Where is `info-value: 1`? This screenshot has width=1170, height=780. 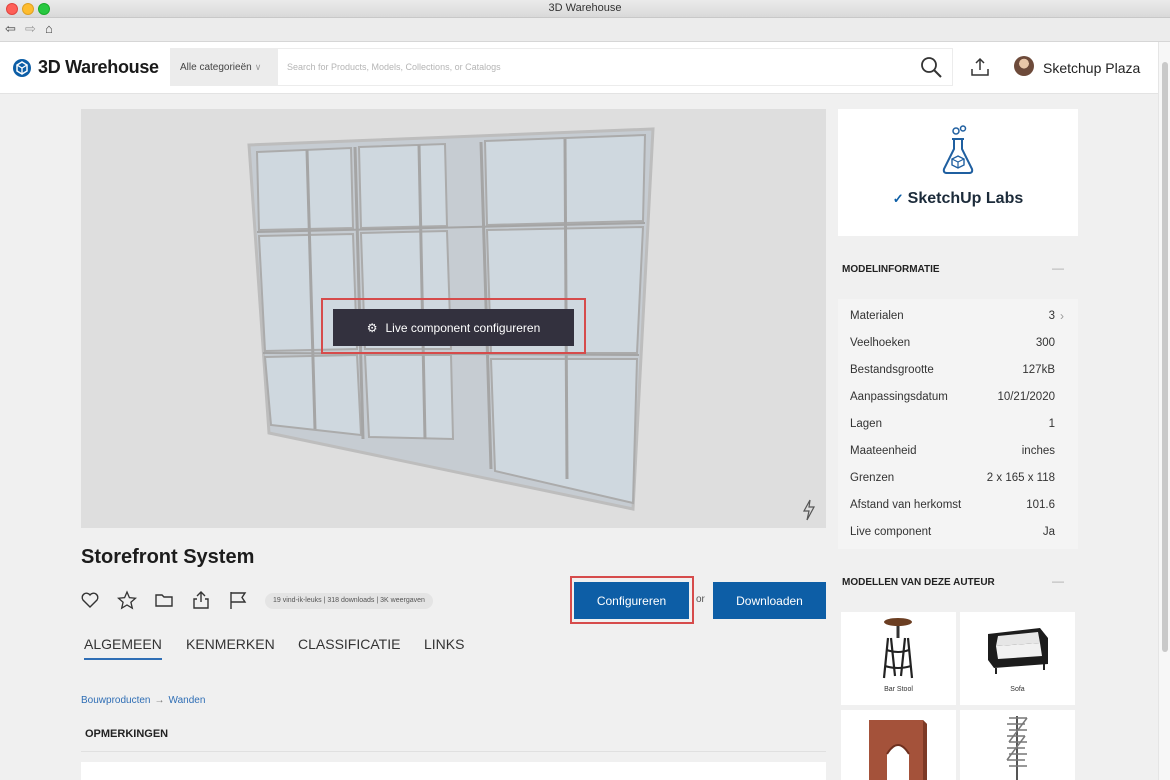 info-value: 1 is located at coordinates (1051, 424).